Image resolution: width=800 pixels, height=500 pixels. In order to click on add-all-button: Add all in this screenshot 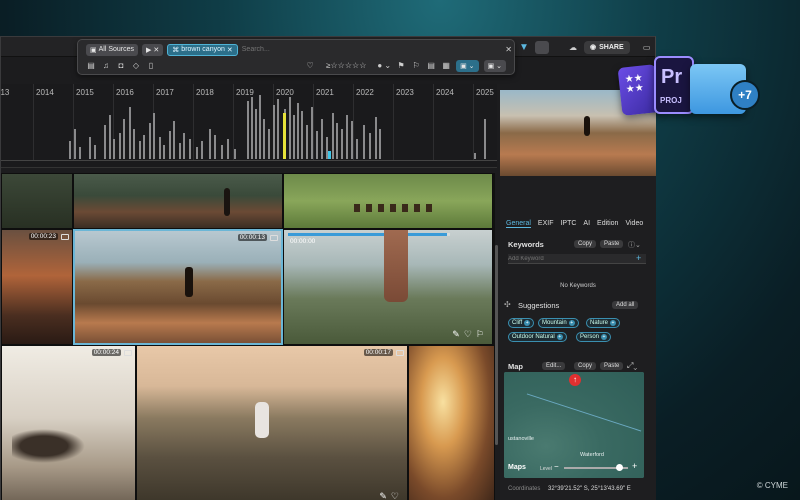, I will do `click(625, 305)`.